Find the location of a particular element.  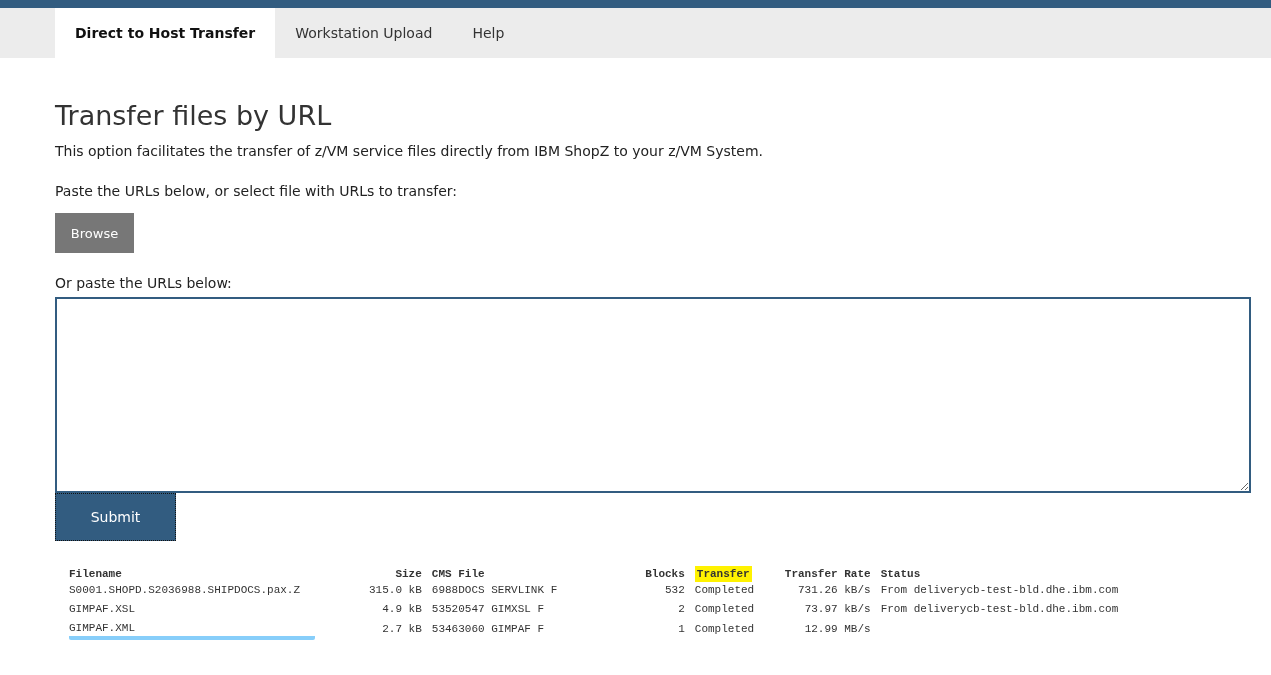

column-header: Size is located at coordinates (408, 574).